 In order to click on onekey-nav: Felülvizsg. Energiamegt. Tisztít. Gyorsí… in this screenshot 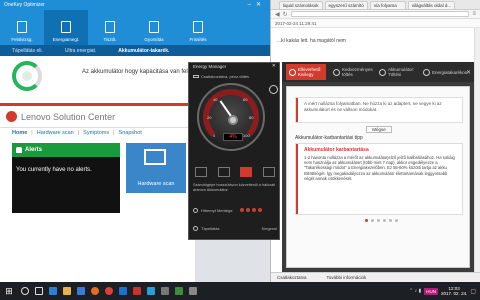, I will do `click(110, 27)`.